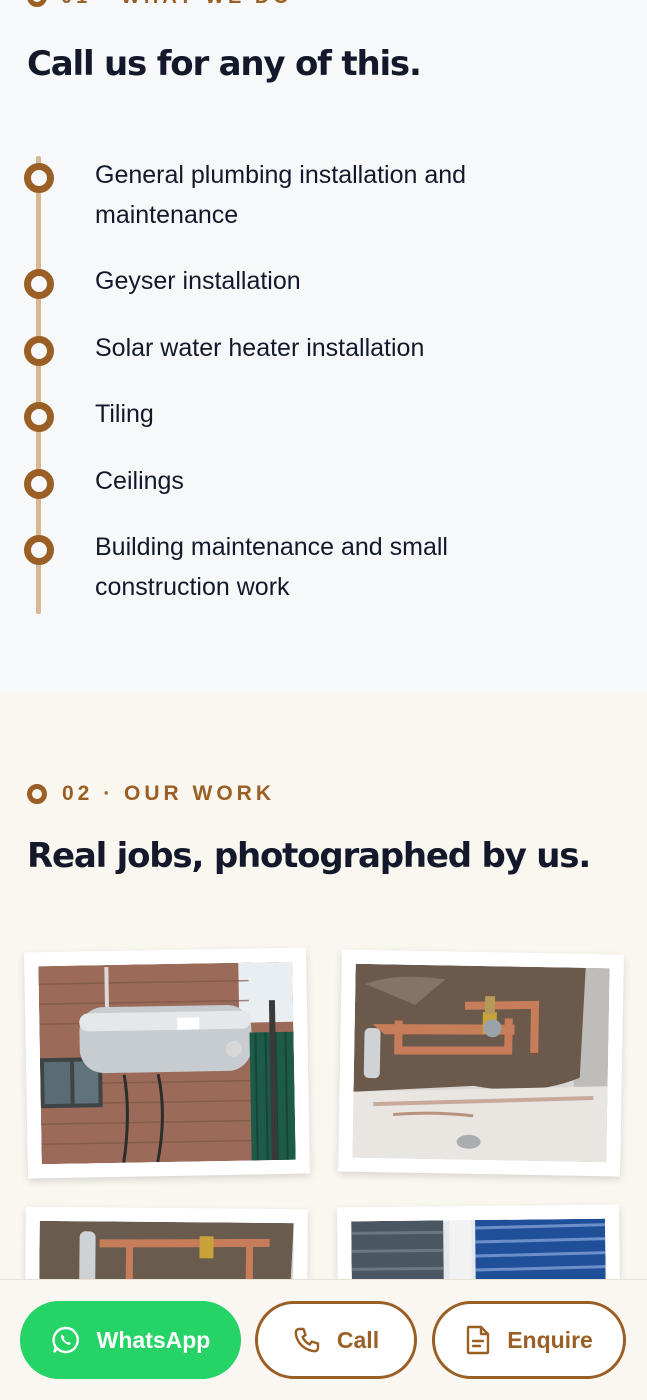 Image resolution: width=647 pixels, height=1400 pixels. I want to click on work-photo-pipes, so click(481, 1063).